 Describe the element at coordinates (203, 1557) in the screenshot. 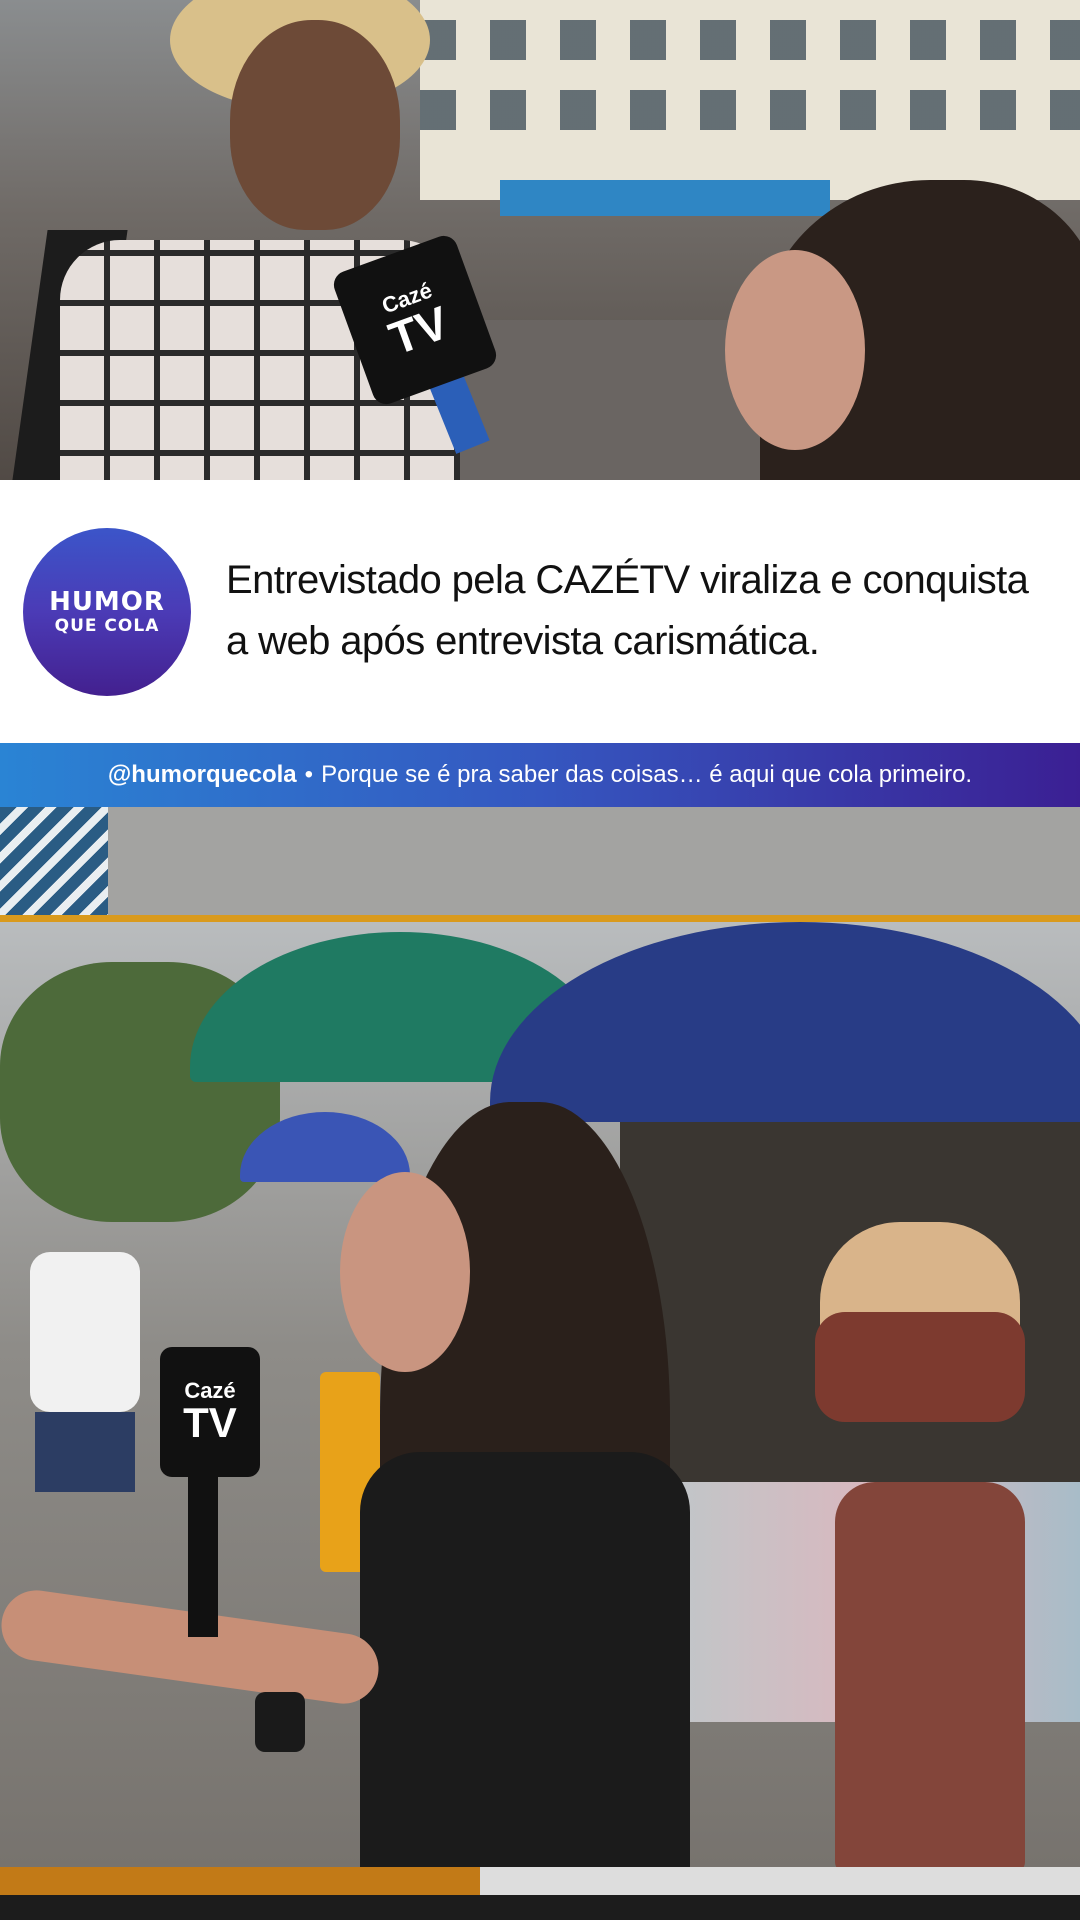

I see `microphone-handle` at that location.